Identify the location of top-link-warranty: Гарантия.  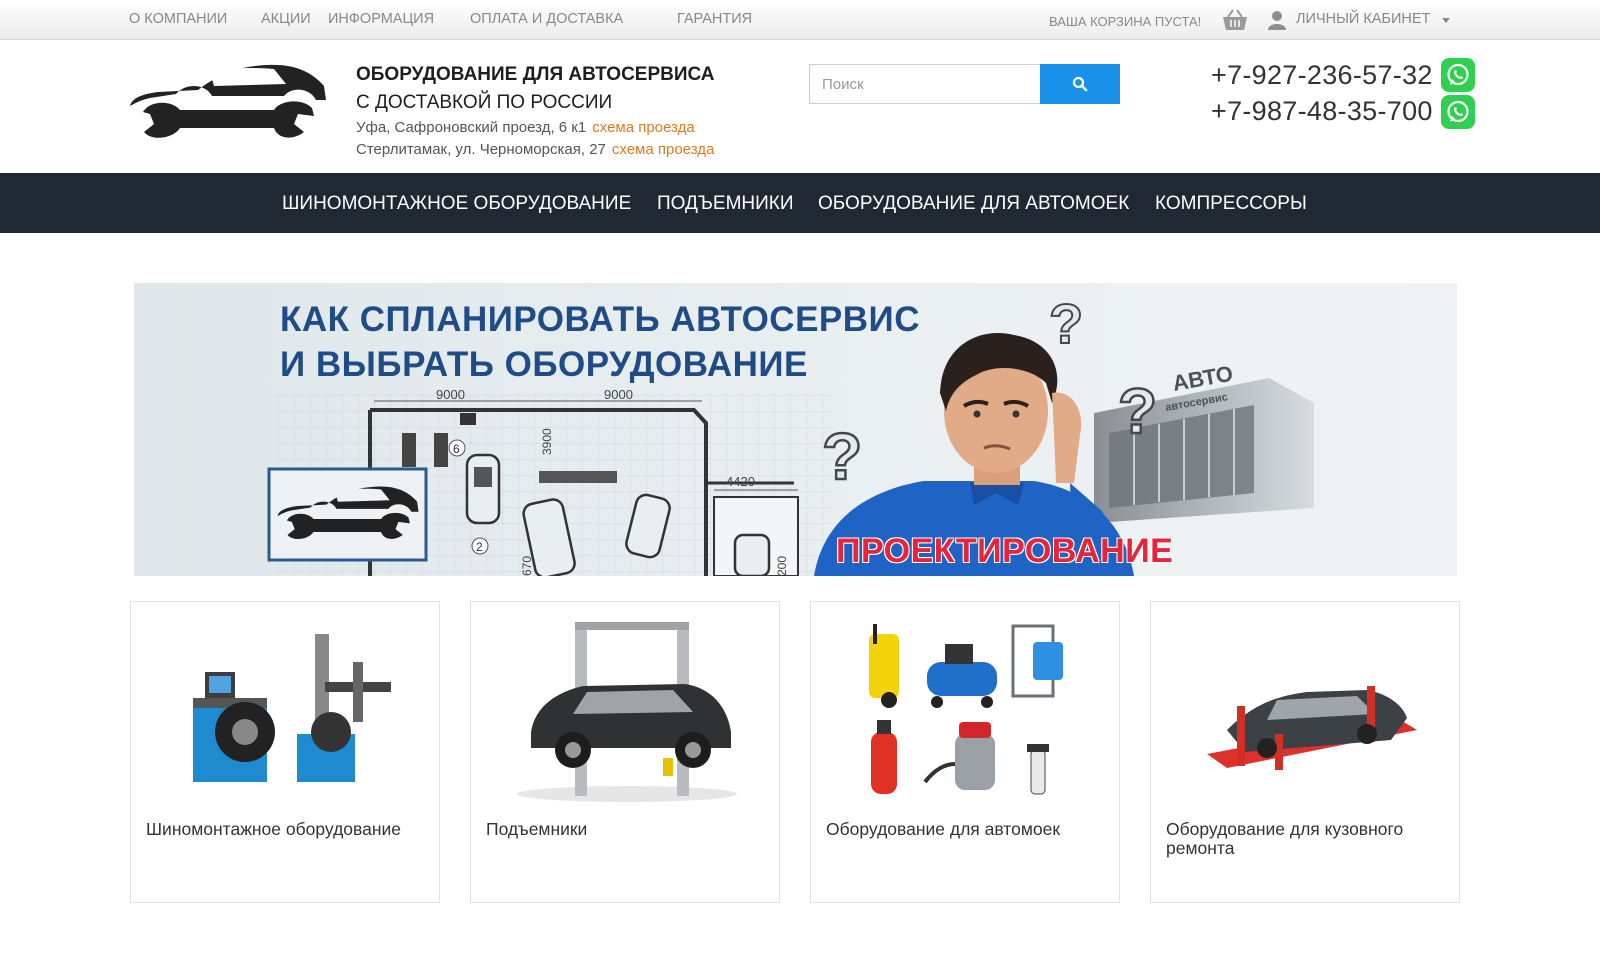
(714, 19).